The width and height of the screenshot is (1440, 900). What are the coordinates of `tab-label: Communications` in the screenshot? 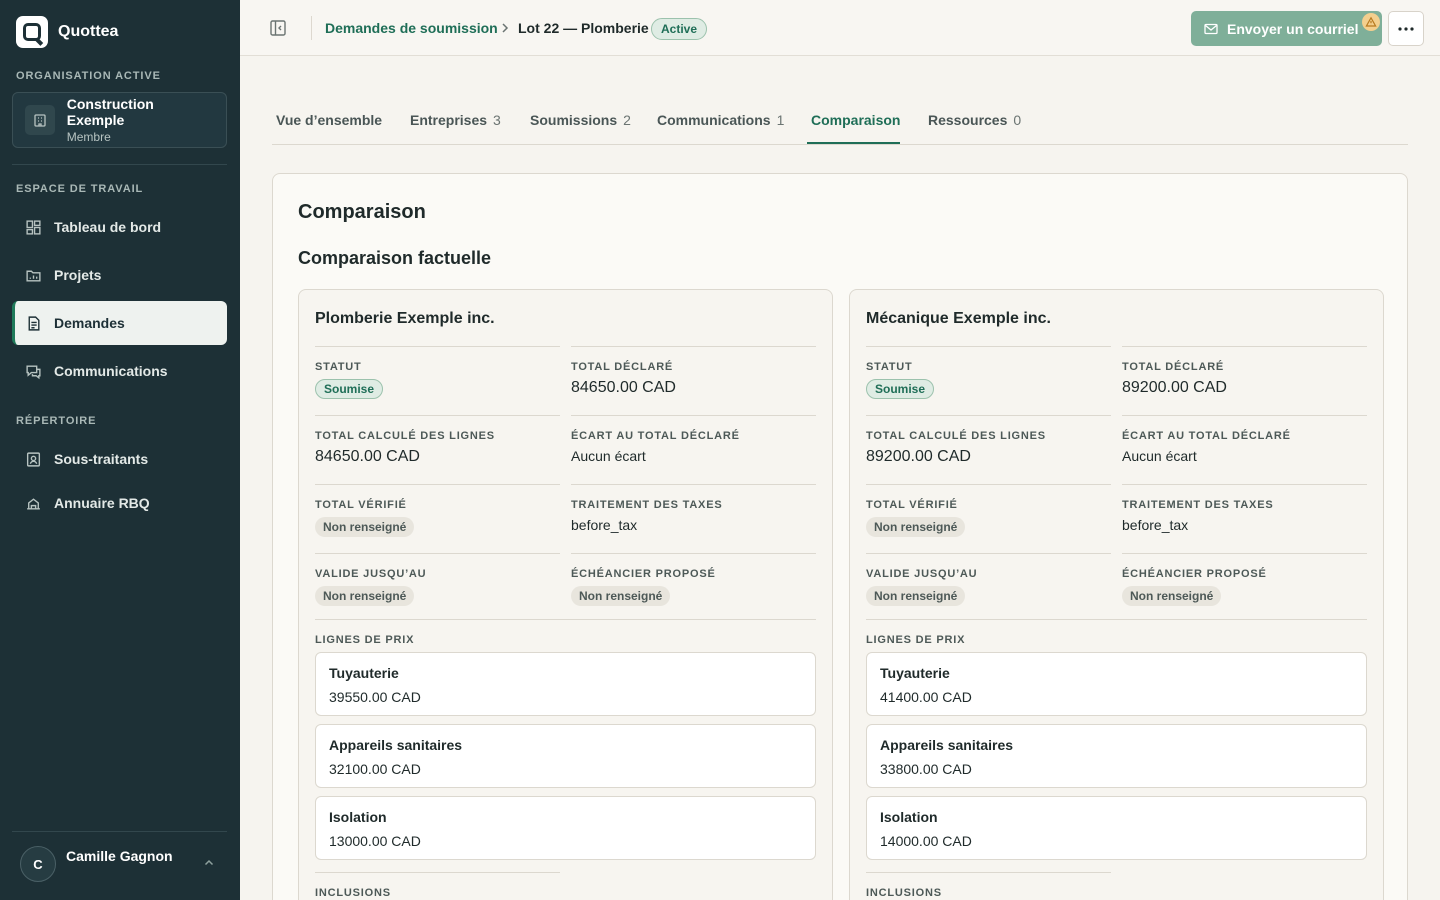 It's located at (714, 120).